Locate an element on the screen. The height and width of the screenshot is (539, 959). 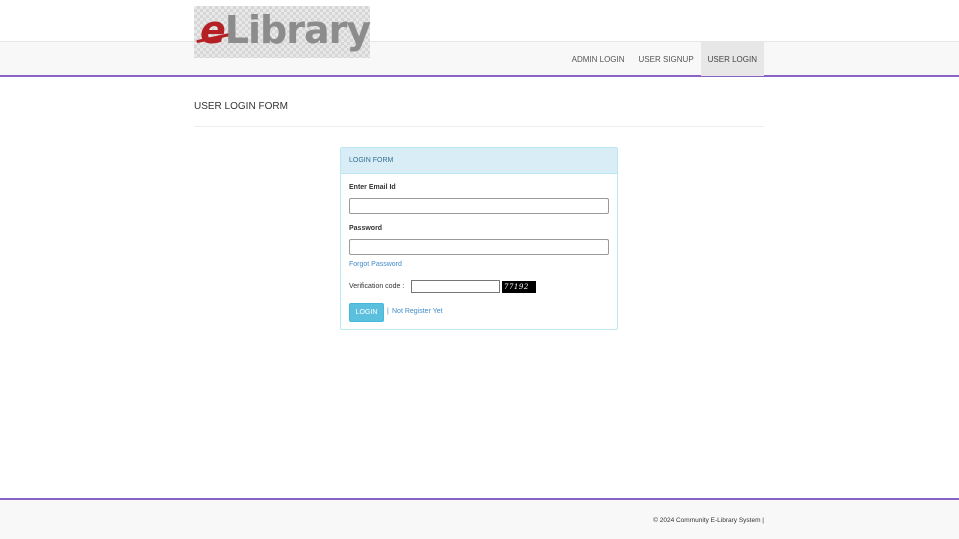
logo-e: e is located at coordinates (213, 30).